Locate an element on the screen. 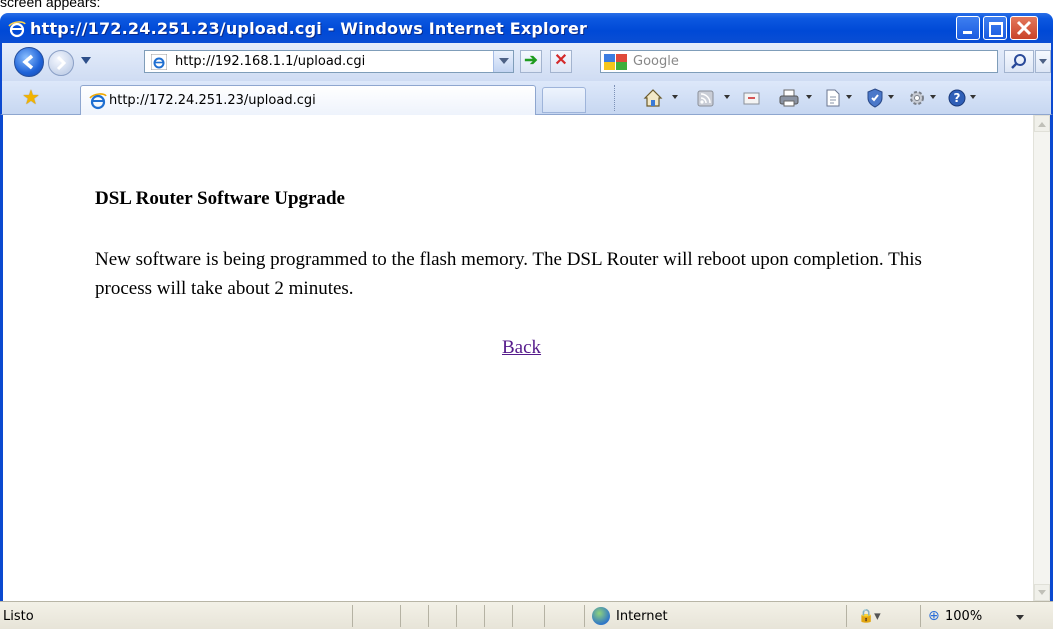  cropped-caption: screen appears: is located at coordinates (50, 5).